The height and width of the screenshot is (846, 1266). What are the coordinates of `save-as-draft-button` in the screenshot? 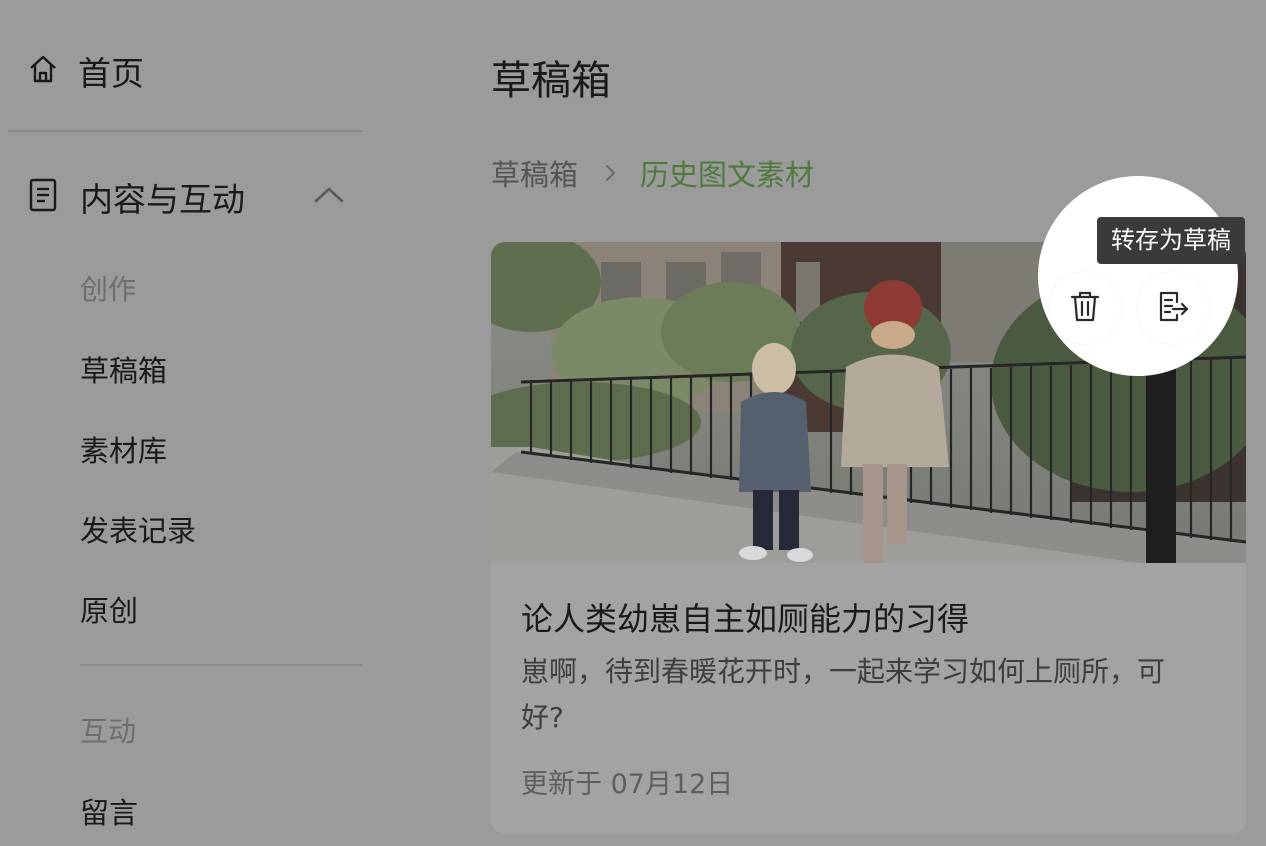 It's located at (1173, 308).